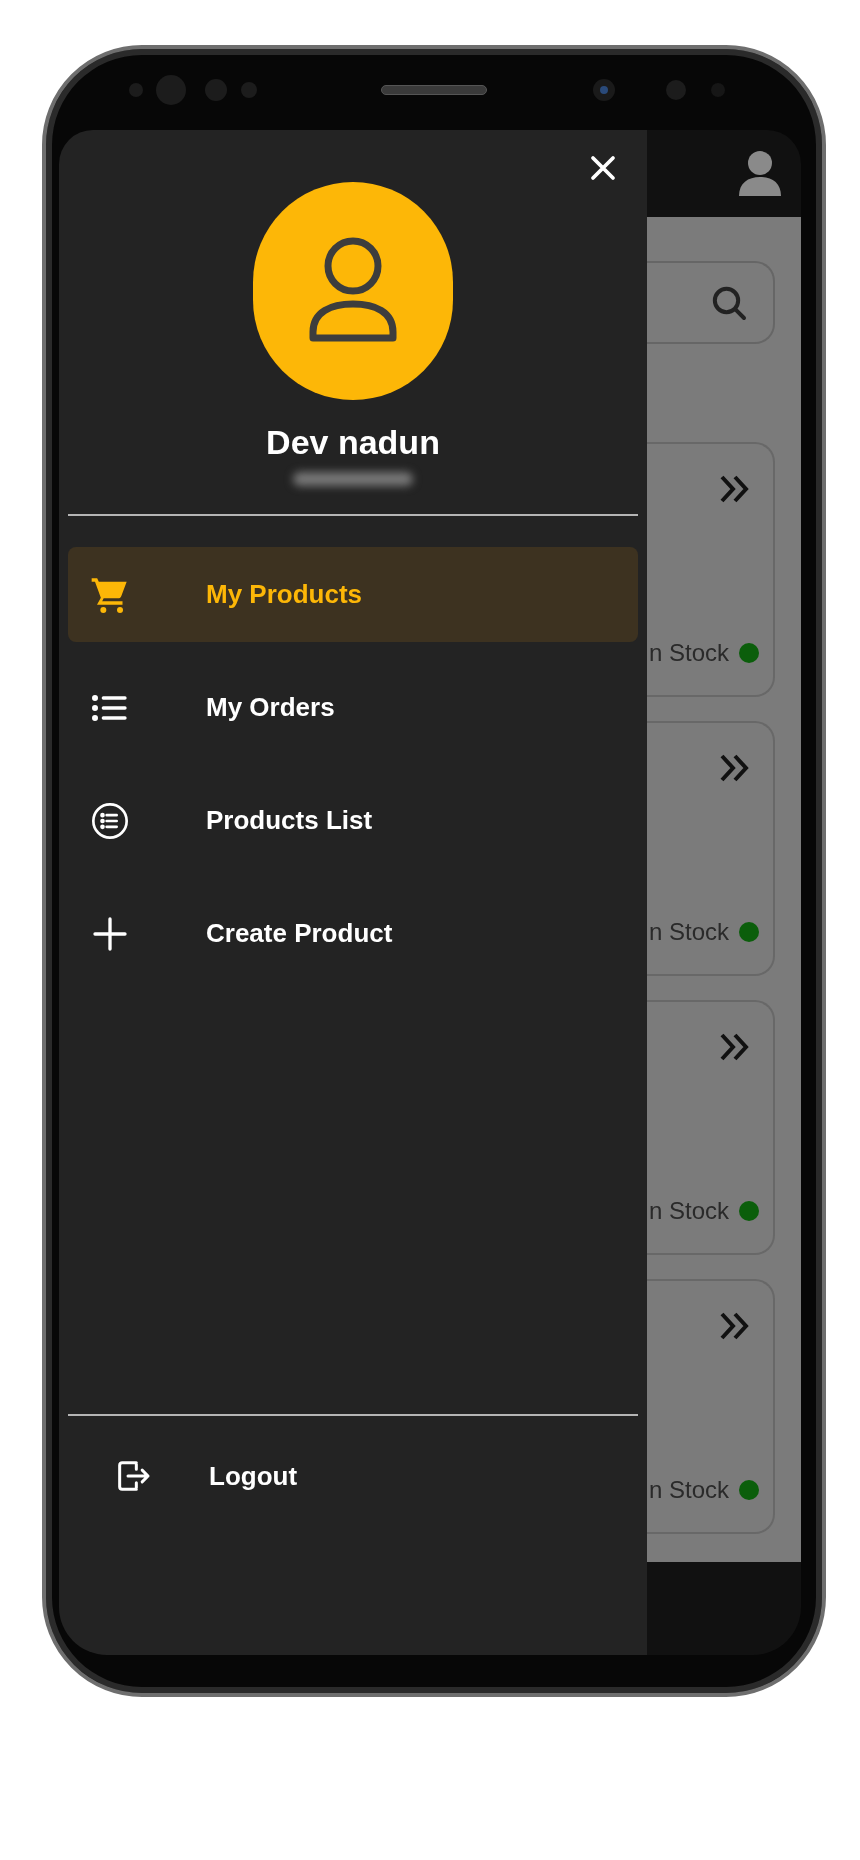 Image resolution: width=860 pixels, height=1860 pixels. What do you see at coordinates (353, 594) in the screenshot?
I see `menu-item: My Products` at bounding box center [353, 594].